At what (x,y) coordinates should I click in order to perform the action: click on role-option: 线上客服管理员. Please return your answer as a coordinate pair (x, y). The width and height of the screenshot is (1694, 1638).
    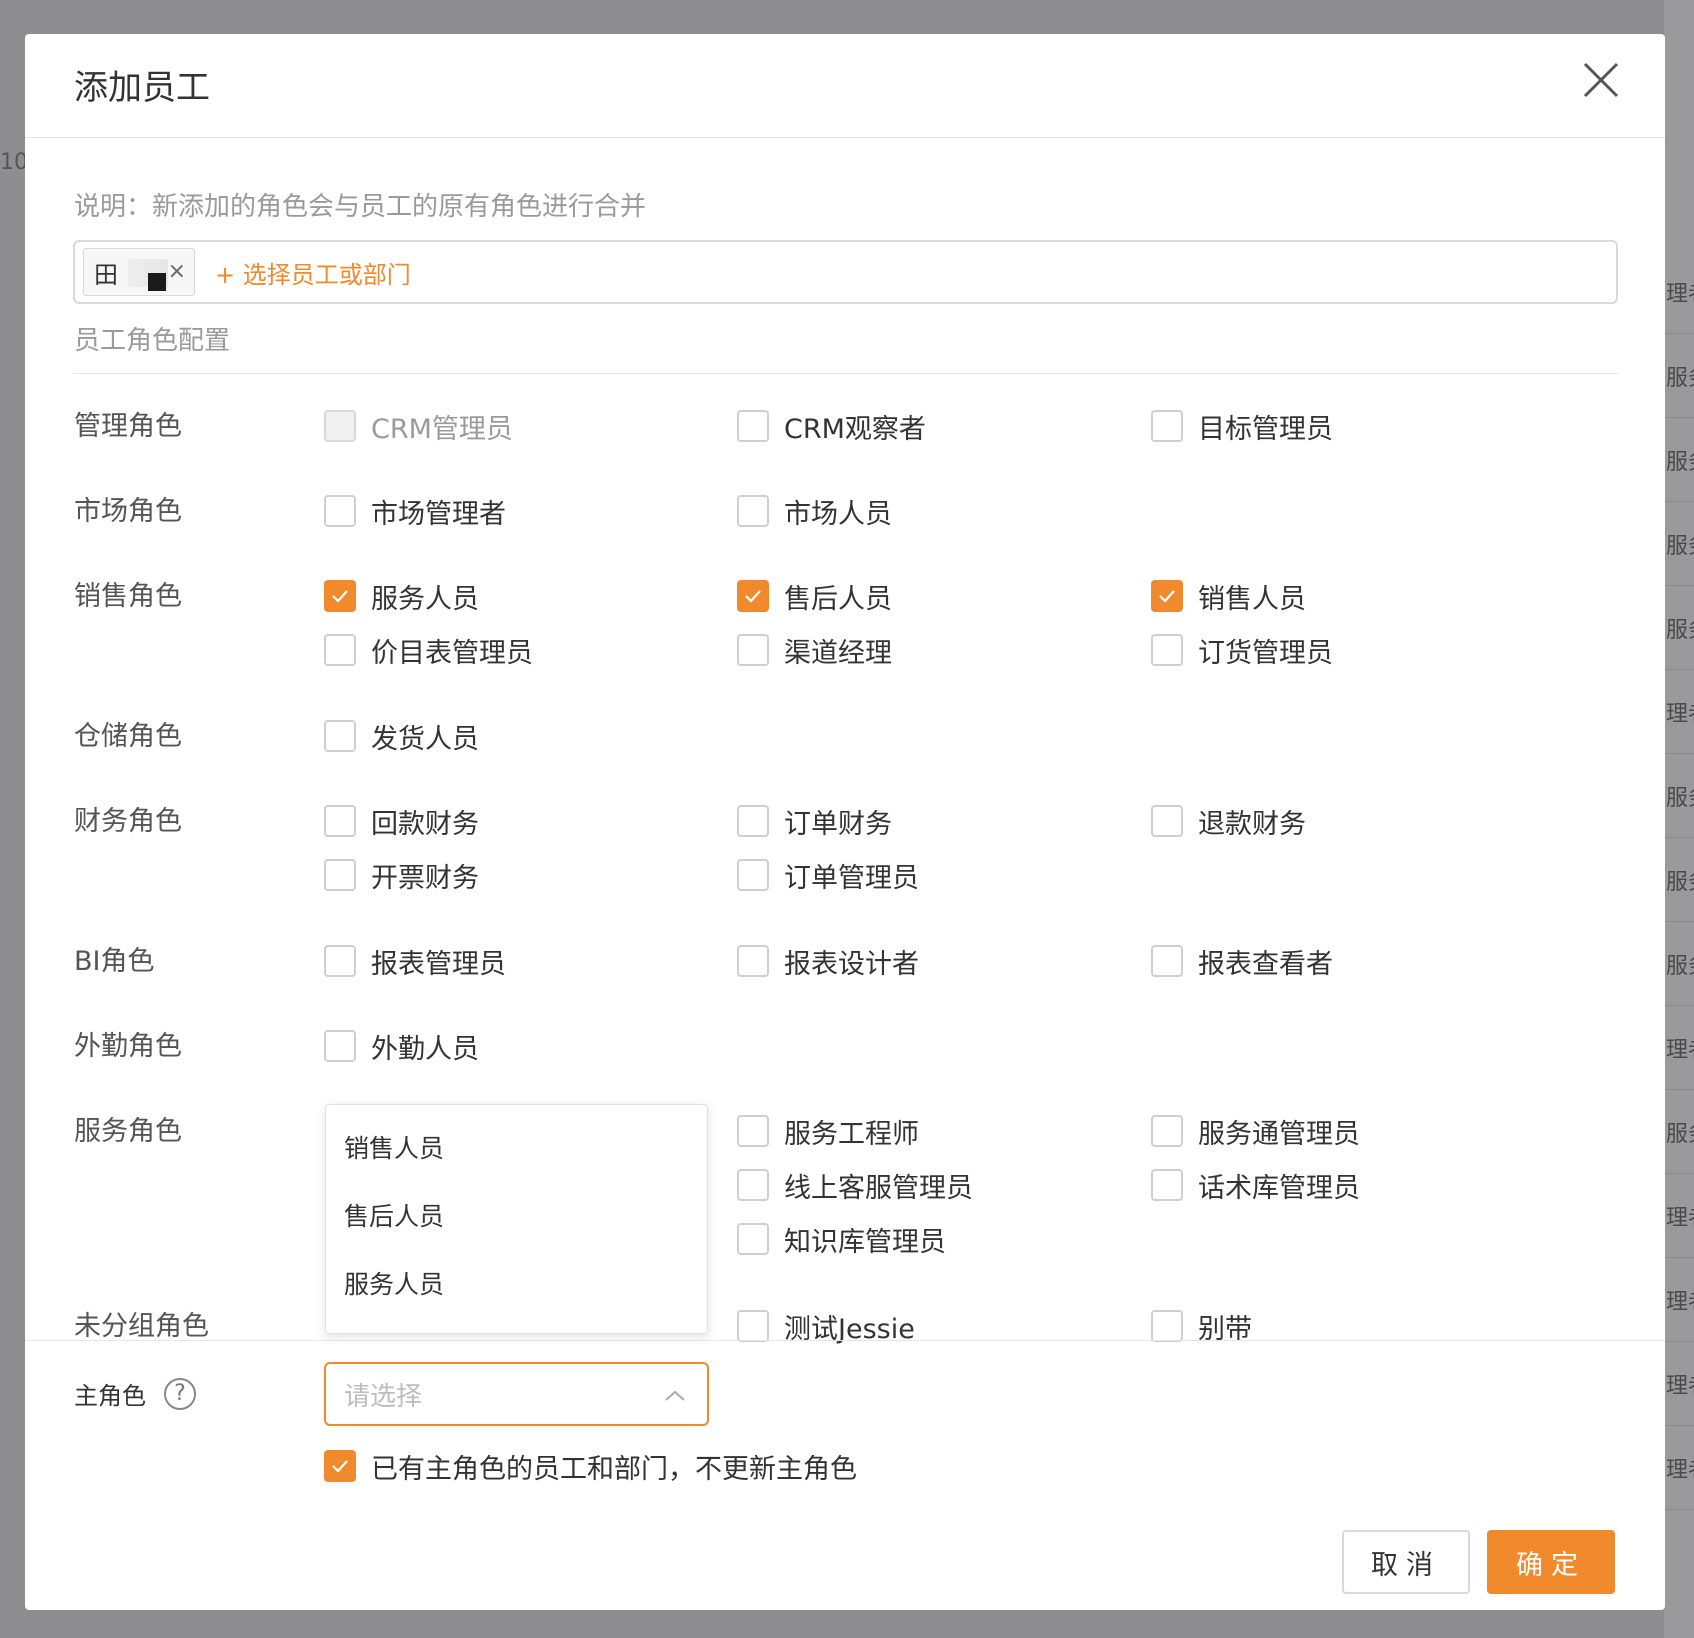
    Looking at the image, I should click on (855, 1185).